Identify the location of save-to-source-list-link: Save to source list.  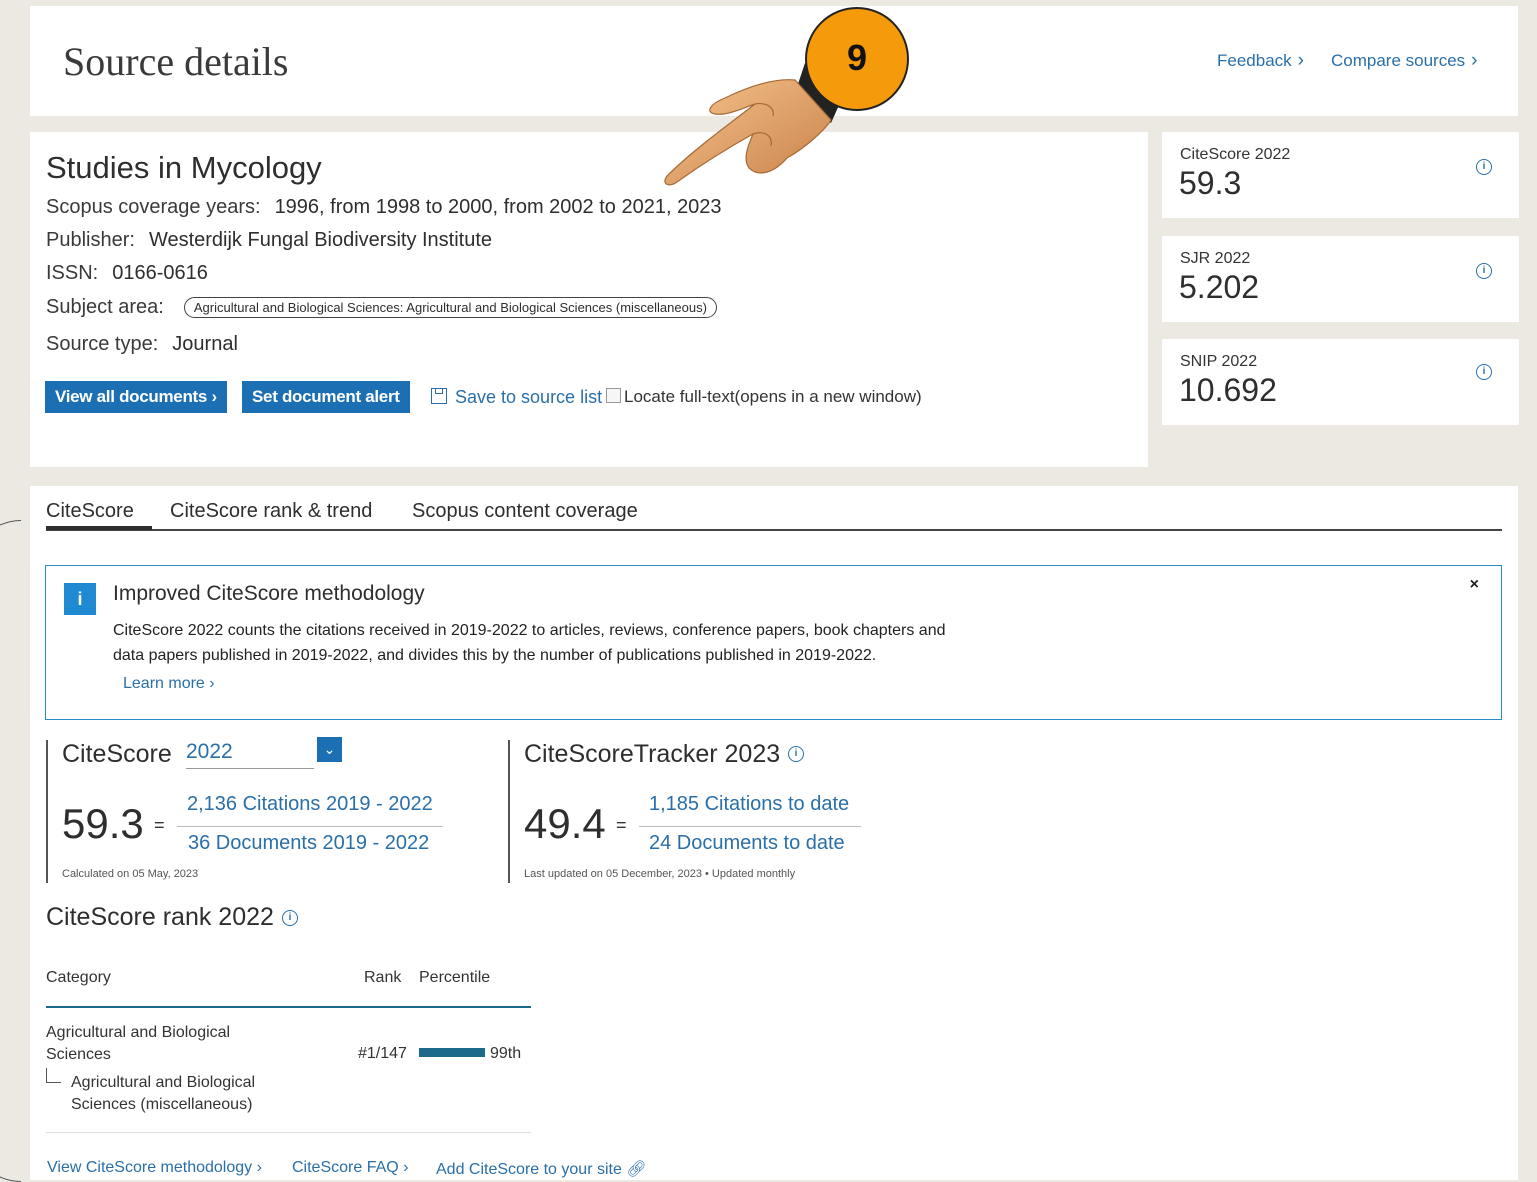
(516, 397).